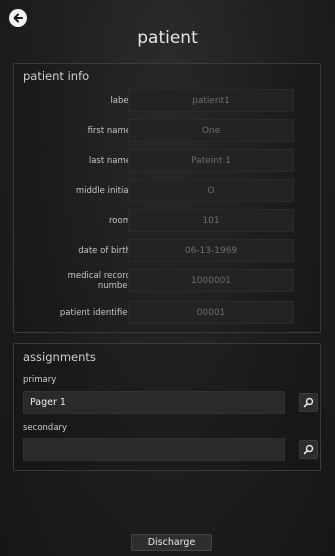 The image size is (335, 556). I want to click on field-label: medical record number, so click(99, 280).